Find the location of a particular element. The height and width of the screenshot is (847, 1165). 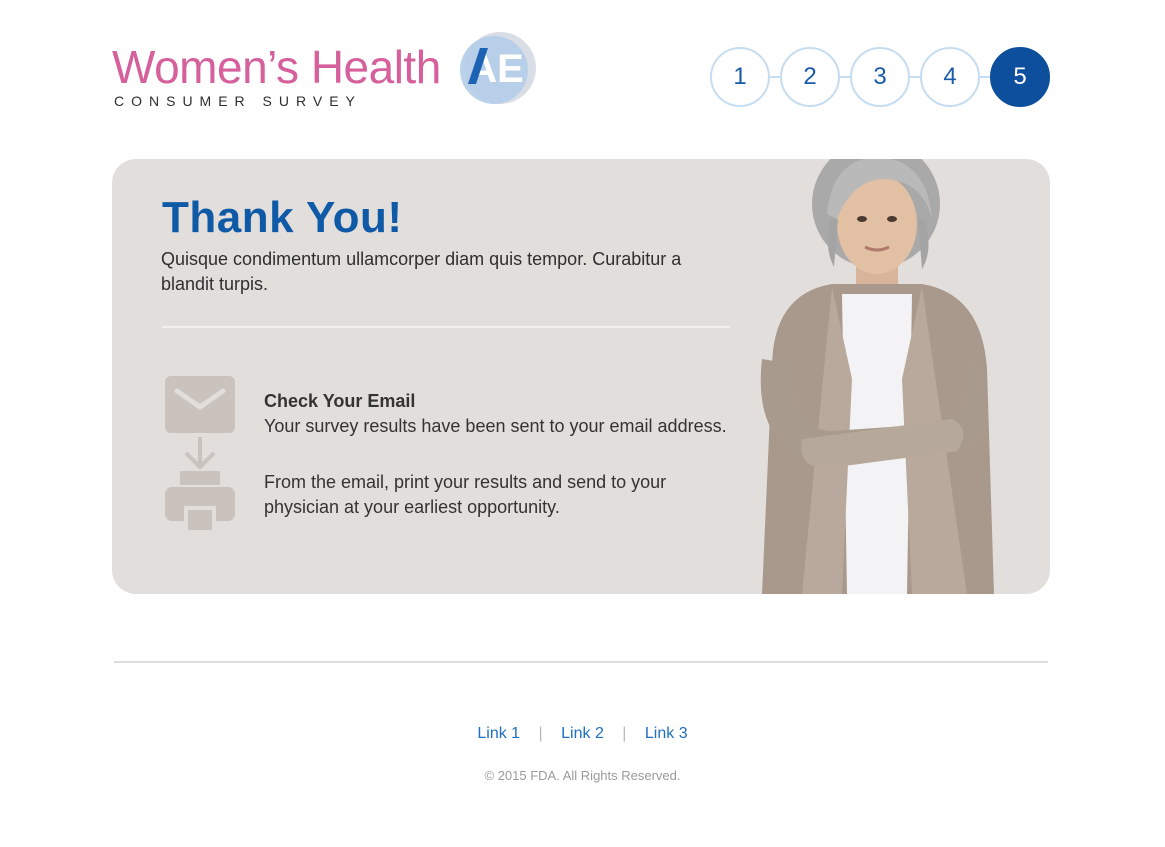

page-title: Thank You! is located at coordinates (282, 217).